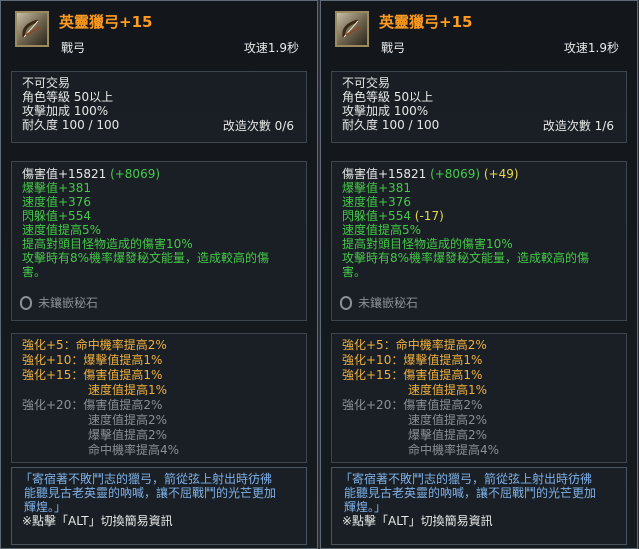 The width and height of the screenshot is (639, 549). Describe the element at coordinates (484, 216) in the screenshot. I see `stat-line: 閃躲值+554 (-17)` at that location.